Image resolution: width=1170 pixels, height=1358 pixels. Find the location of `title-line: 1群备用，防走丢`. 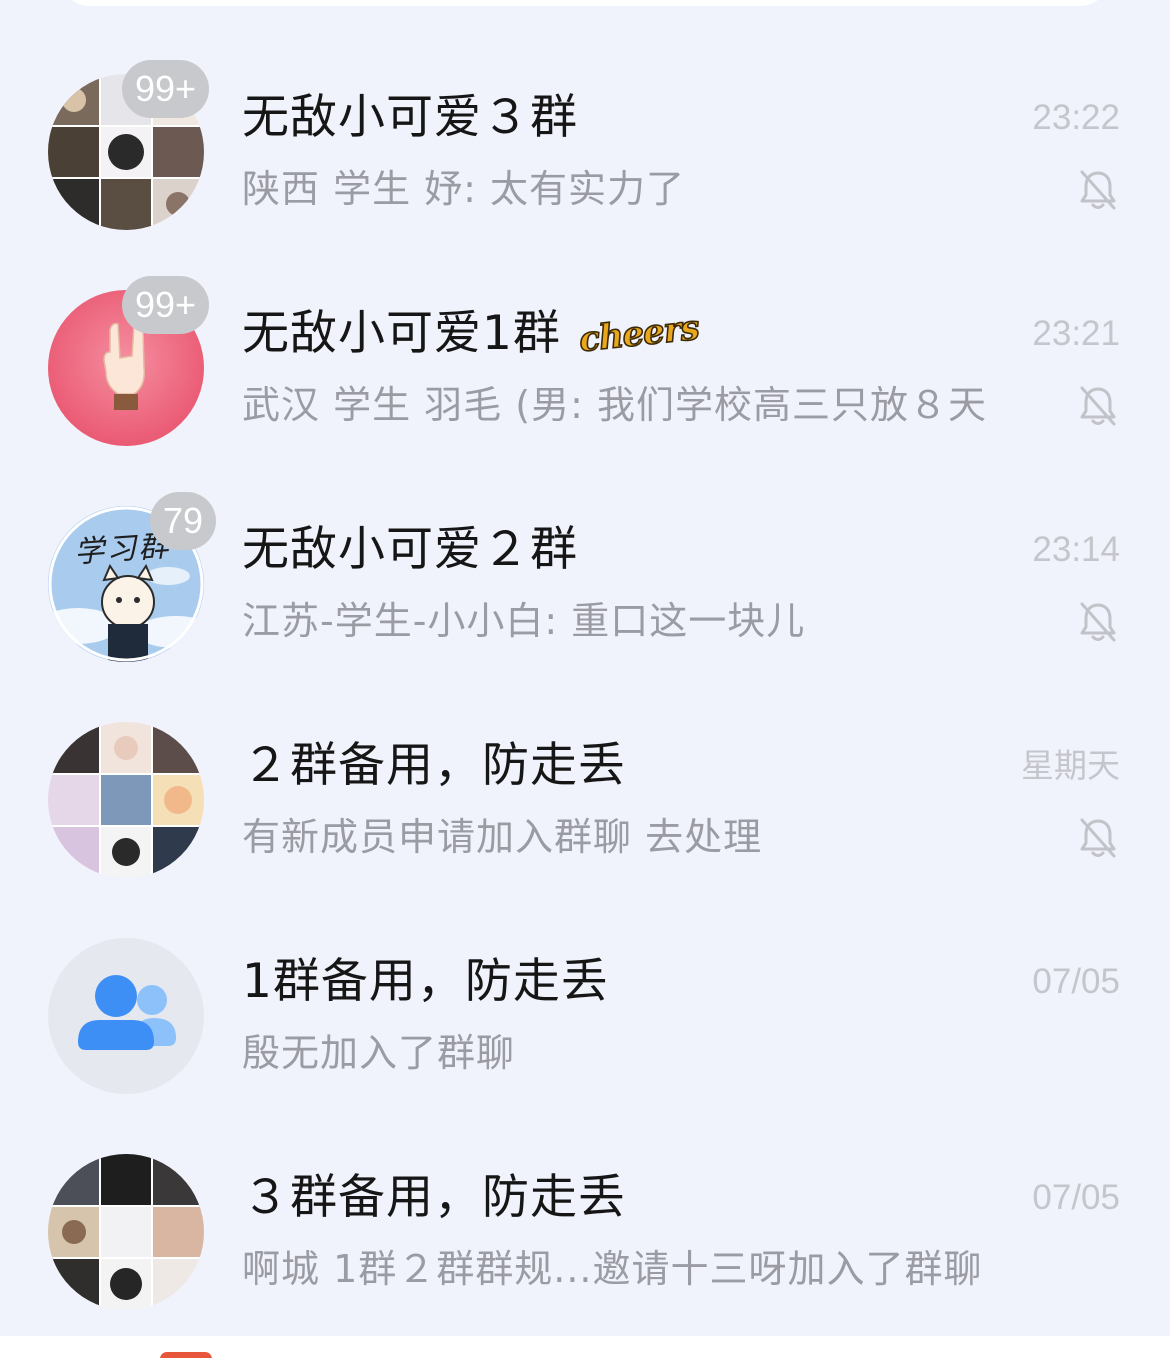

title-line: 1群备用，防走丢 is located at coordinates (425, 982).